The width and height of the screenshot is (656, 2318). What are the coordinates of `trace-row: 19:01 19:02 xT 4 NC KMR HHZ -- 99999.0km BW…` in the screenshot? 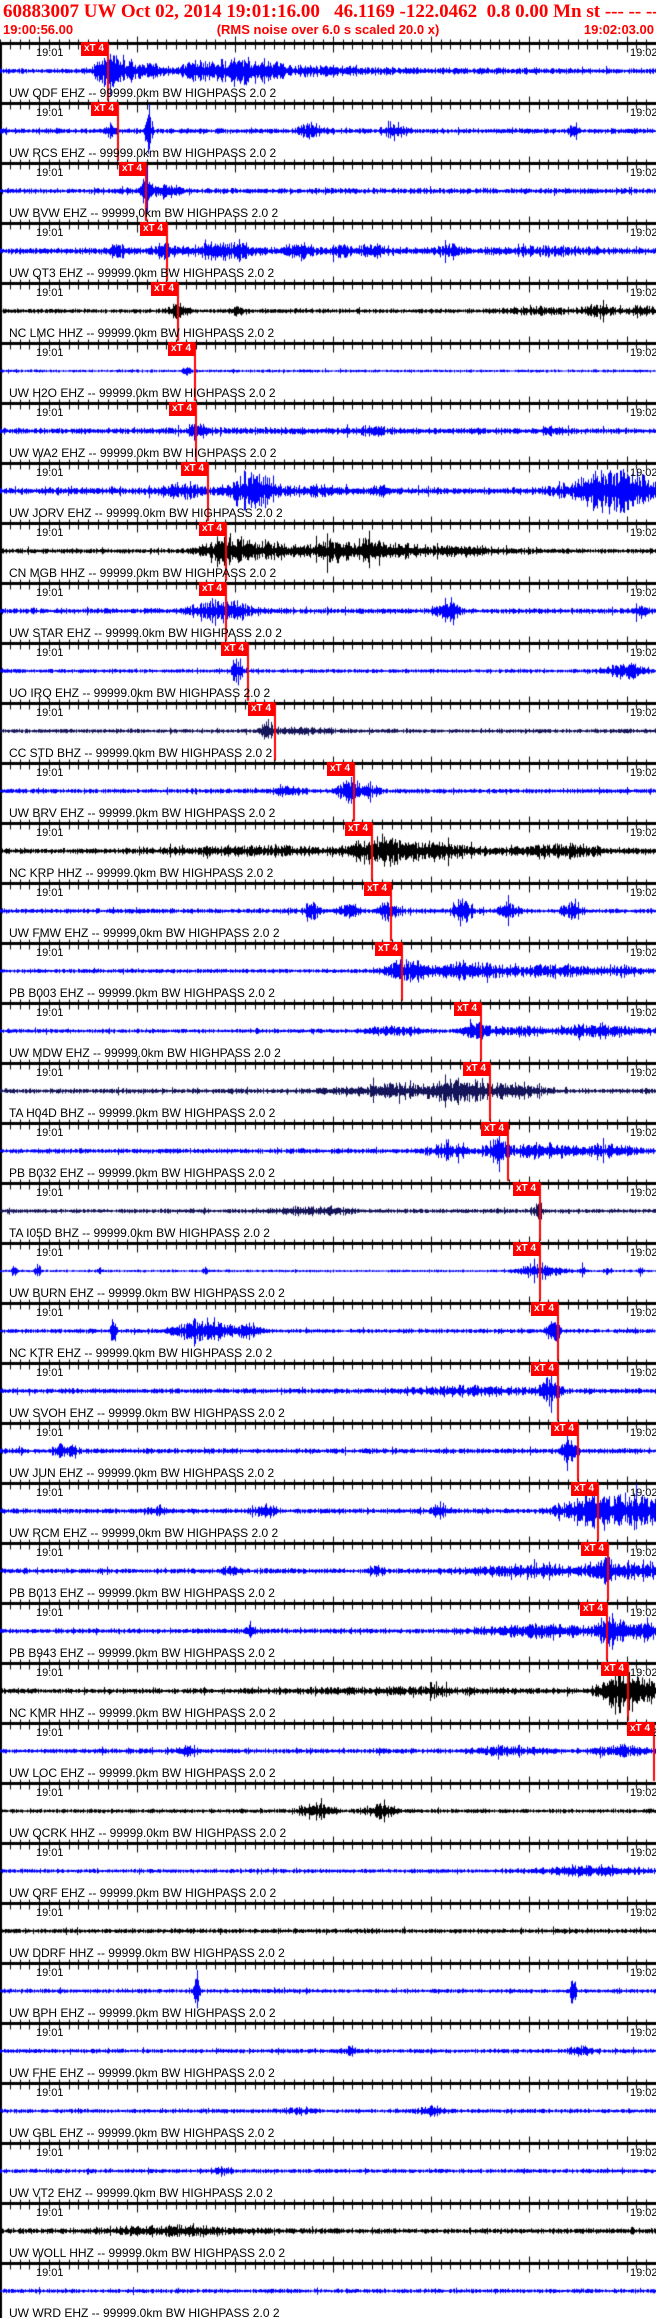 It's located at (328, 1692).